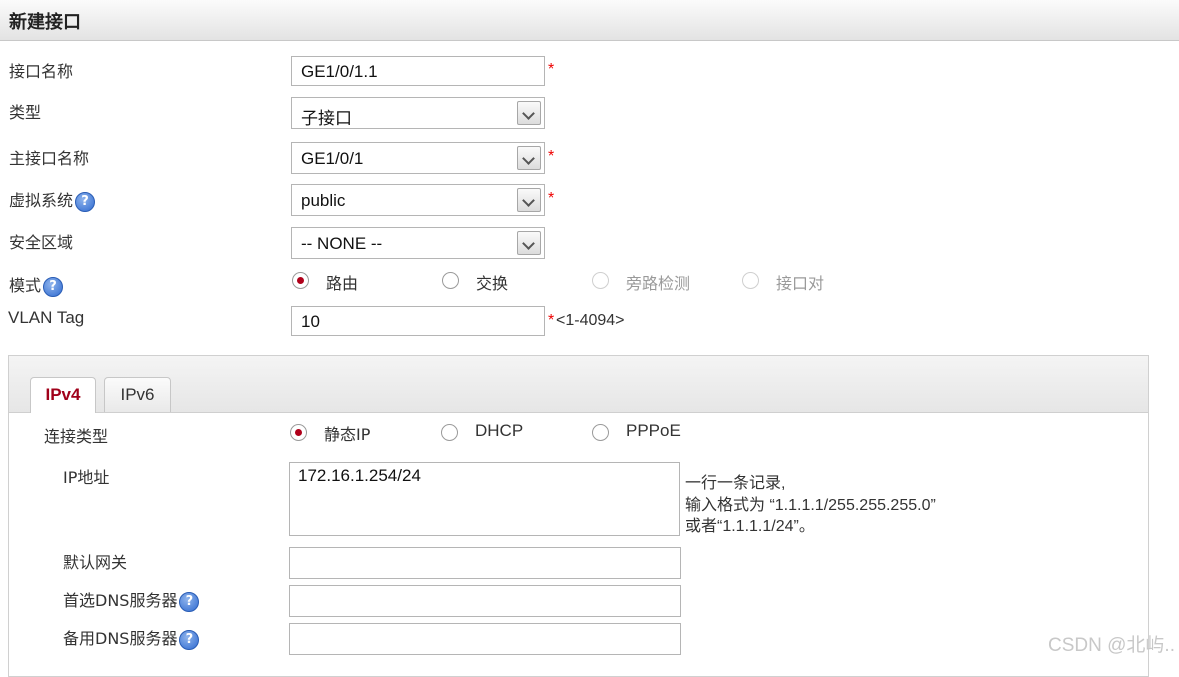 The image size is (1179, 677). Describe the element at coordinates (750, 280) in the screenshot. I see `mode-interface-pair-radio` at that location.